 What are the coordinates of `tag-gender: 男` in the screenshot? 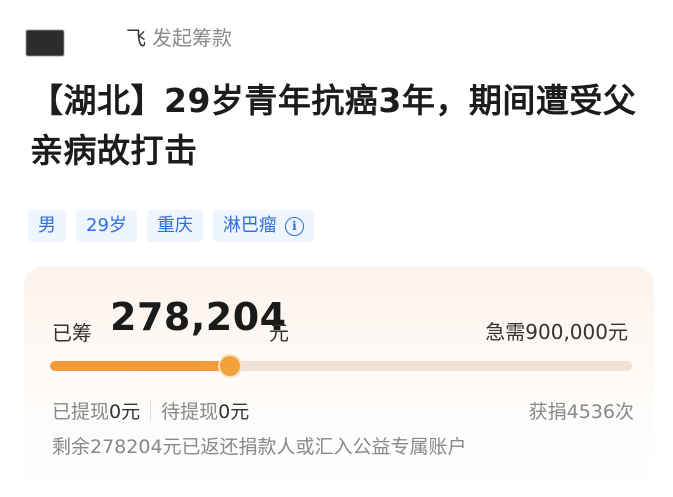 It's located at (47, 226).